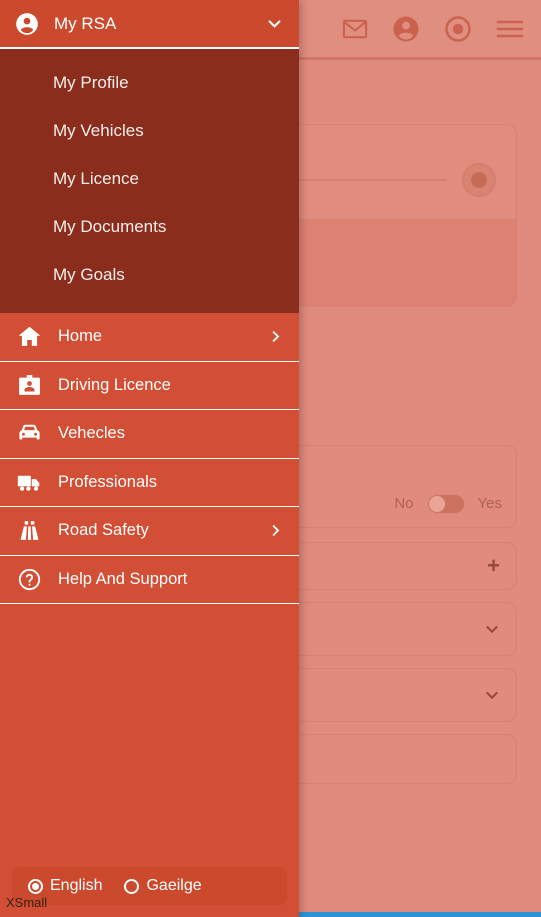 This screenshot has width=541, height=917. What do you see at coordinates (404, 503) in the screenshot?
I see `toggle-no-label: No` at bounding box center [404, 503].